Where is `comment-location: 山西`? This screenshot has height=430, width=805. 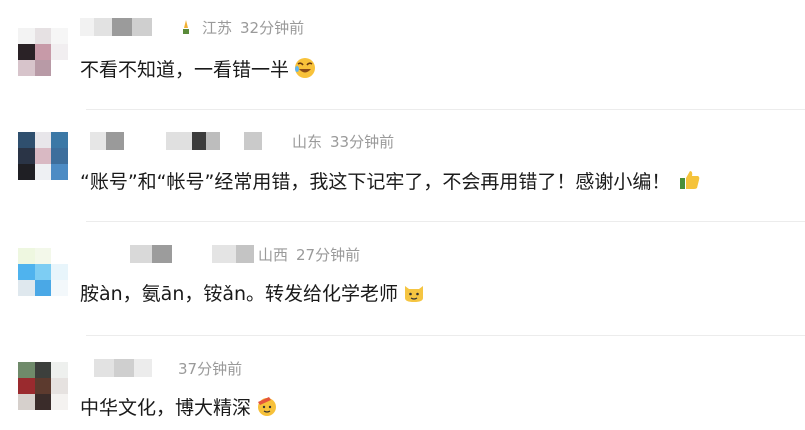 comment-location: 山西 is located at coordinates (273, 254).